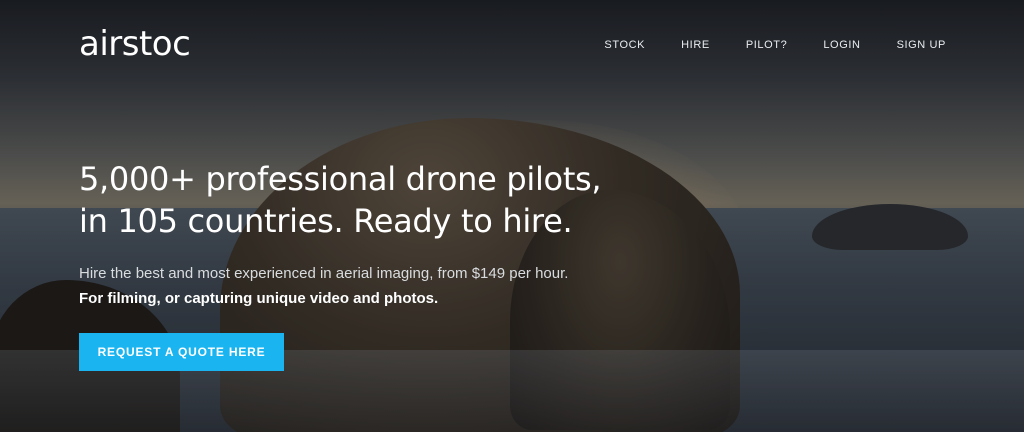 This screenshot has height=432, width=1024. I want to click on headline-line-1: 5,000+ professional drone pilots,, so click(340, 179).